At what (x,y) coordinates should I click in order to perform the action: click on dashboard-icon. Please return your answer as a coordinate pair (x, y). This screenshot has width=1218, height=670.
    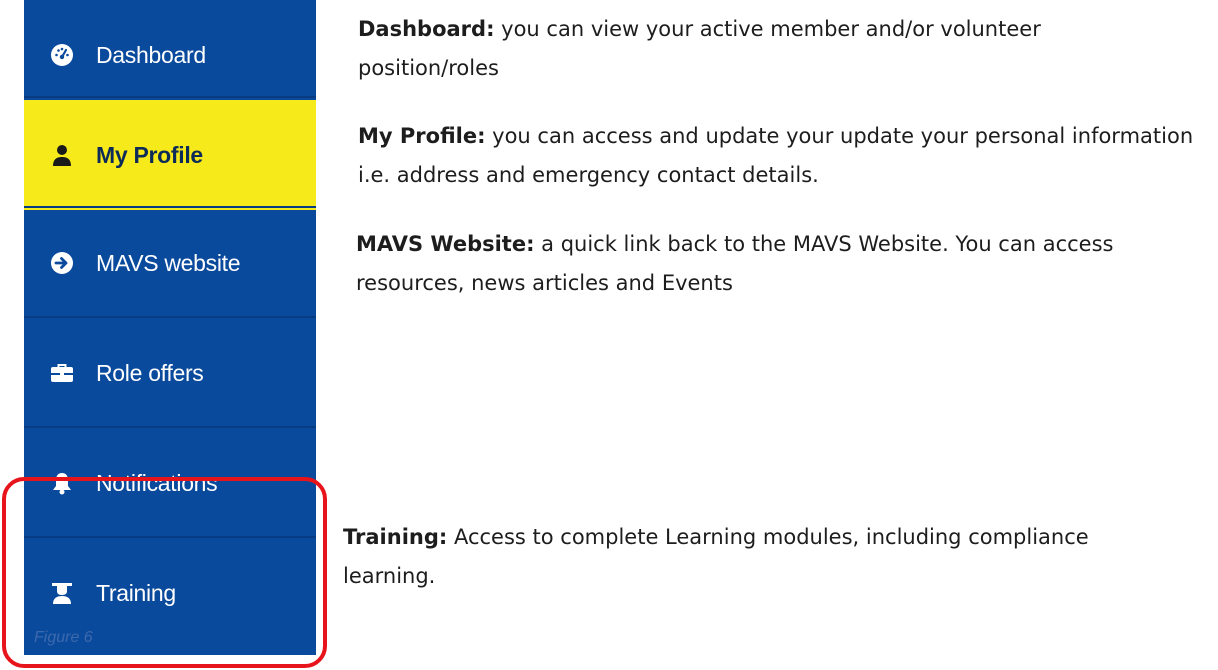
    Looking at the image, I should click on (62, 55).